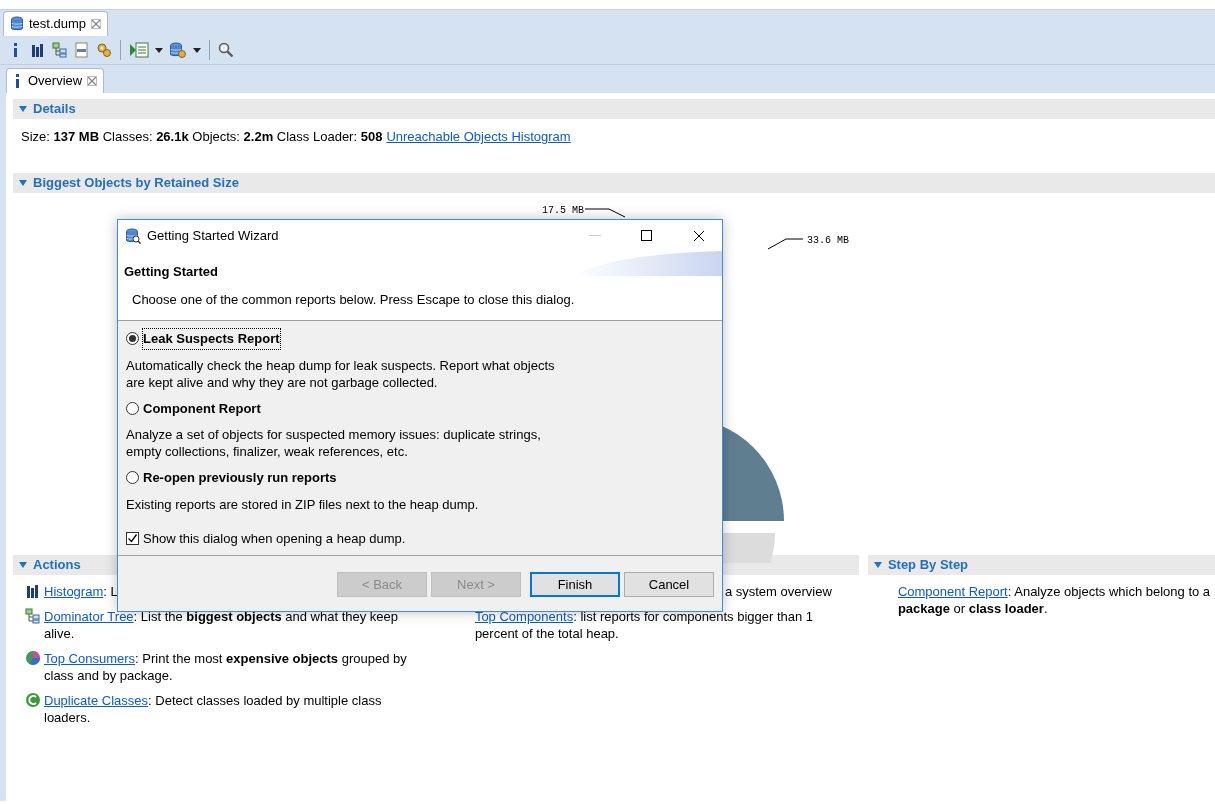 This screenshot has height=804, width=1215. Describe the element at coordinates (55, 80) in the screenshot. I see `overview-tab: Overview` at that location.